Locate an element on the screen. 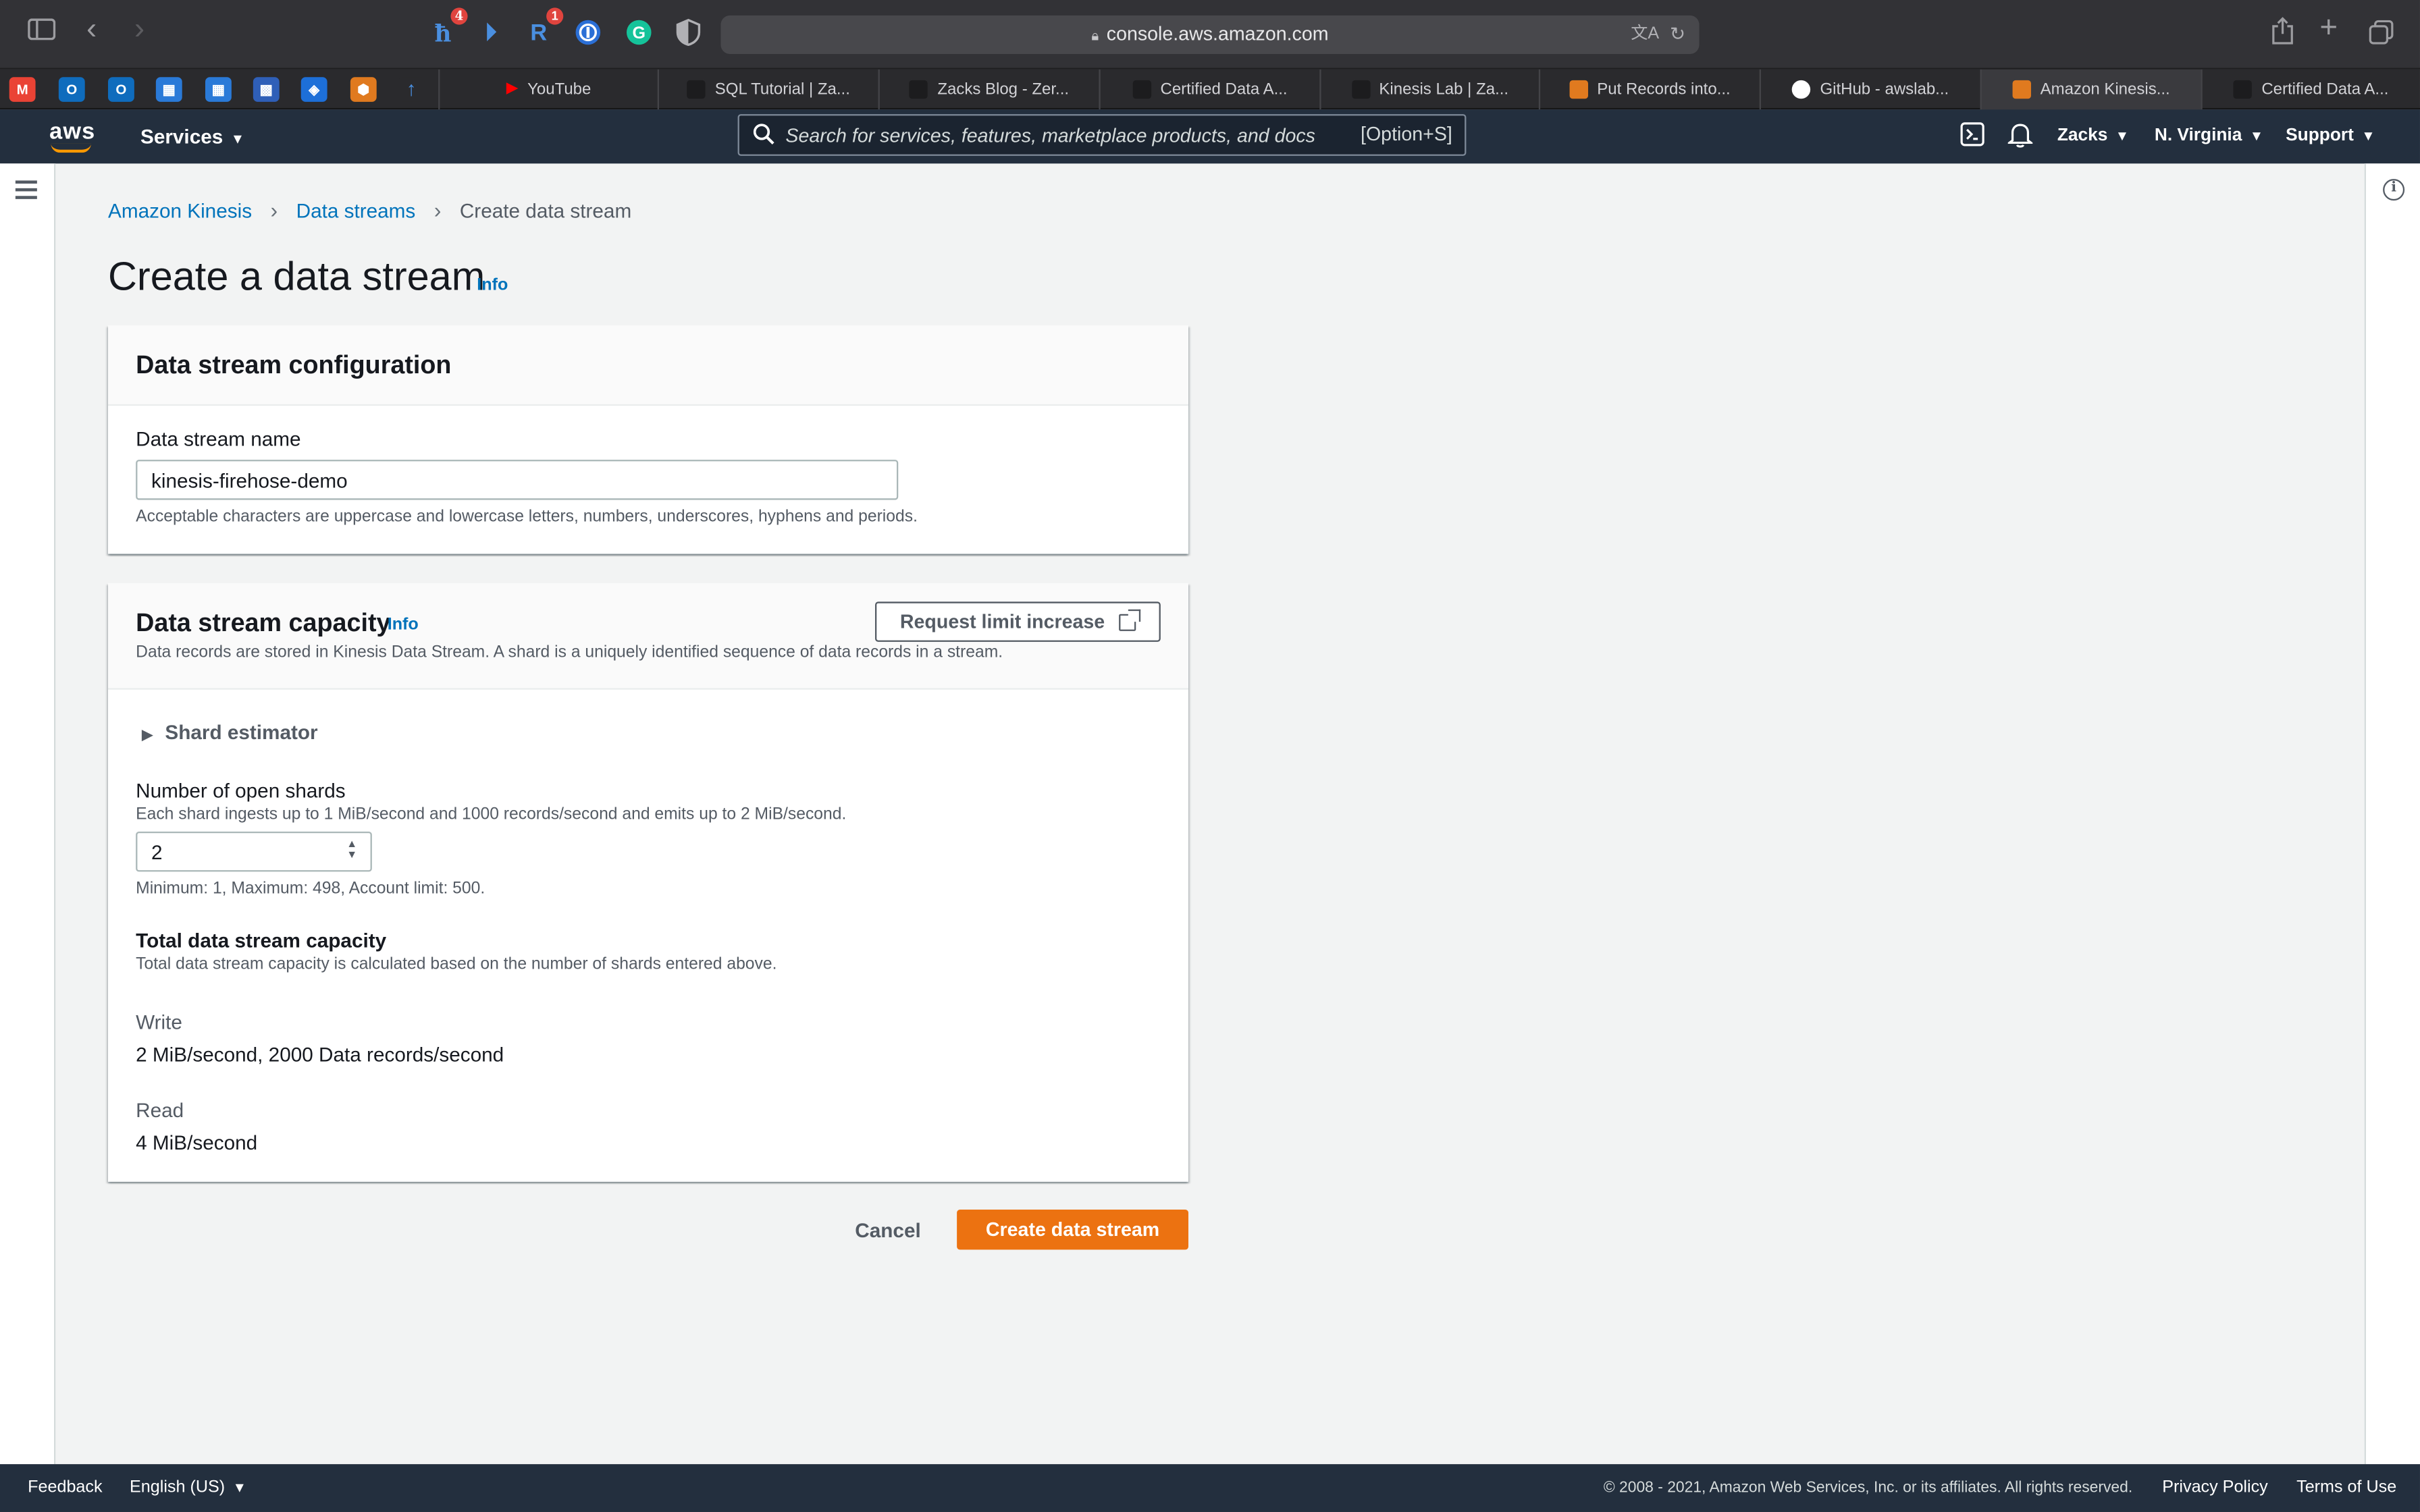  language-selector: English (US) ▼ is located at coordinates (188, 1488).